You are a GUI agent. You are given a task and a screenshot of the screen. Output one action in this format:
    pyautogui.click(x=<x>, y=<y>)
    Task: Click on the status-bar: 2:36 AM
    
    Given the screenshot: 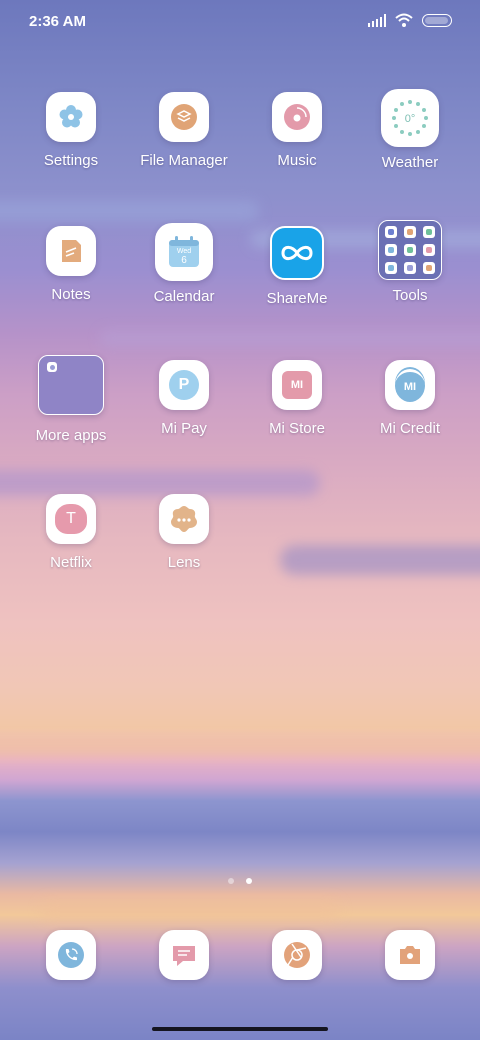 What is the action you would take?
    pyautogui.click(x=240, y=22)
    